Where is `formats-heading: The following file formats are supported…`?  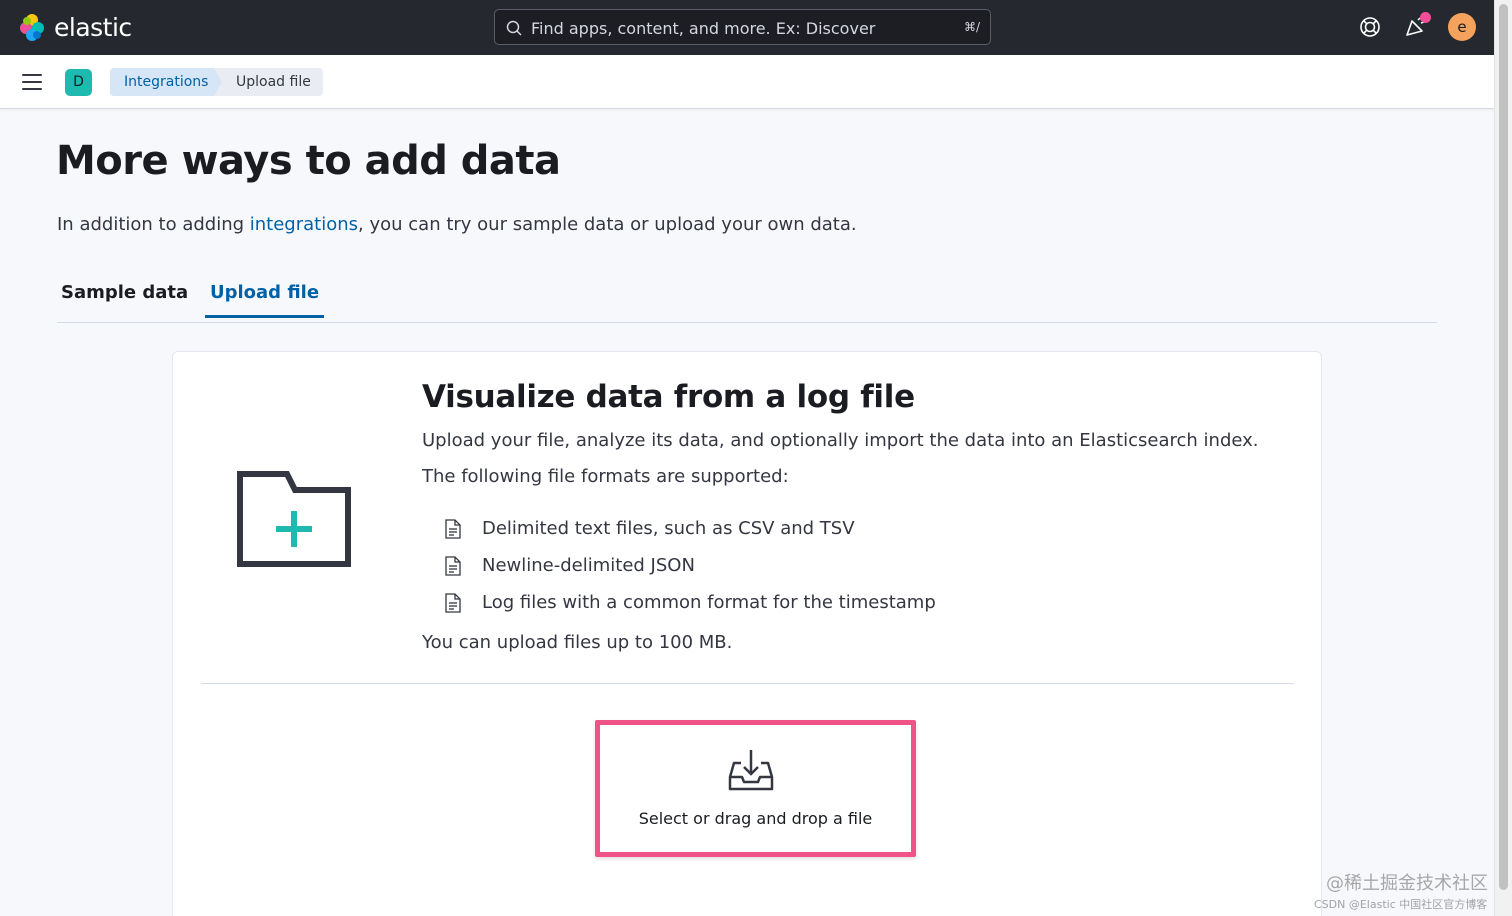
formats-heading: The following file formats are supported… is located at coordinates (605, 476).